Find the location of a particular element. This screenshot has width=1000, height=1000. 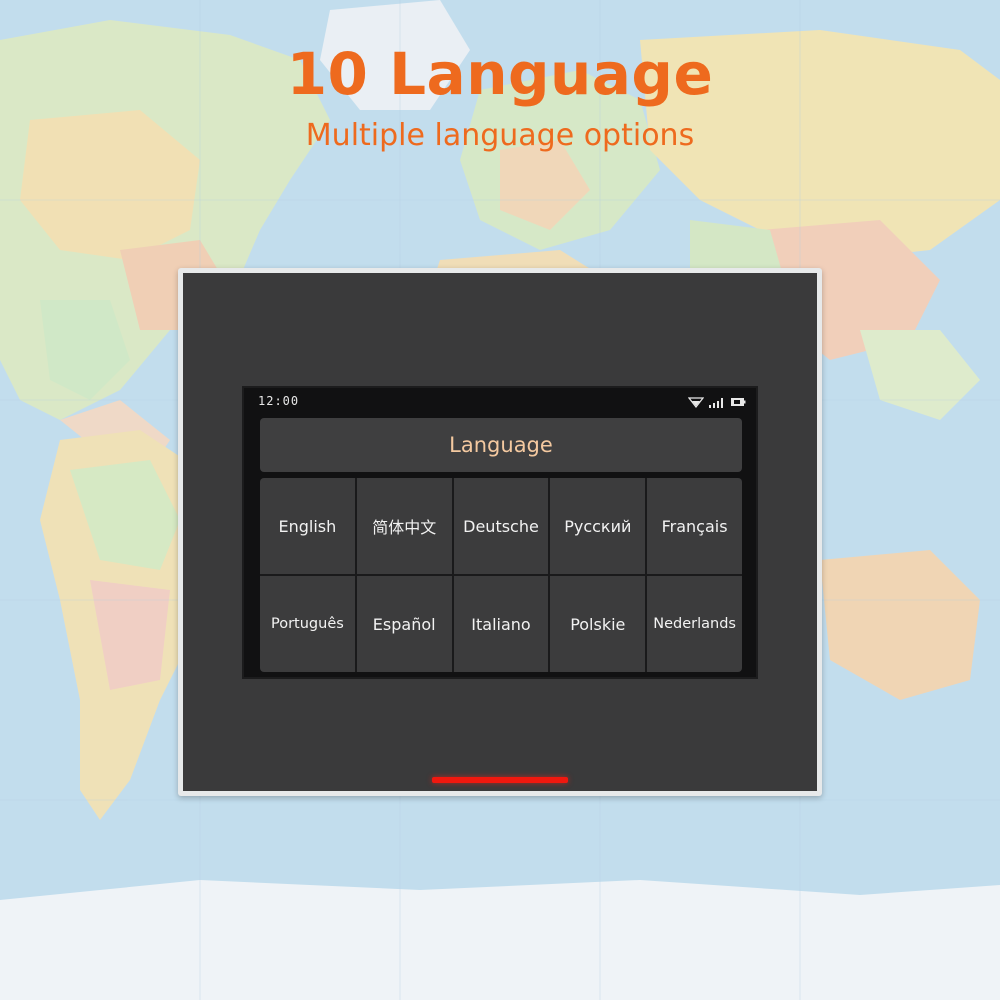

screen-title: Language is located at coordinates (501, 445).